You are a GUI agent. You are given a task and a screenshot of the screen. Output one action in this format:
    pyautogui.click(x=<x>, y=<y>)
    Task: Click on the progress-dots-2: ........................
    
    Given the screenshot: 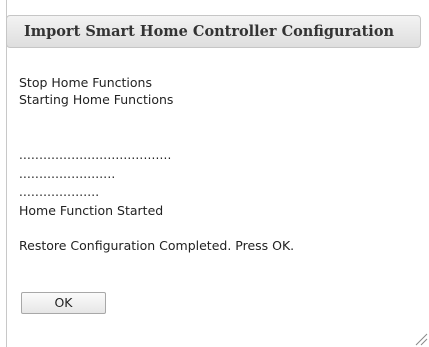 What is the action you would take?
    pyautogui.click(x=67, y=174)
    